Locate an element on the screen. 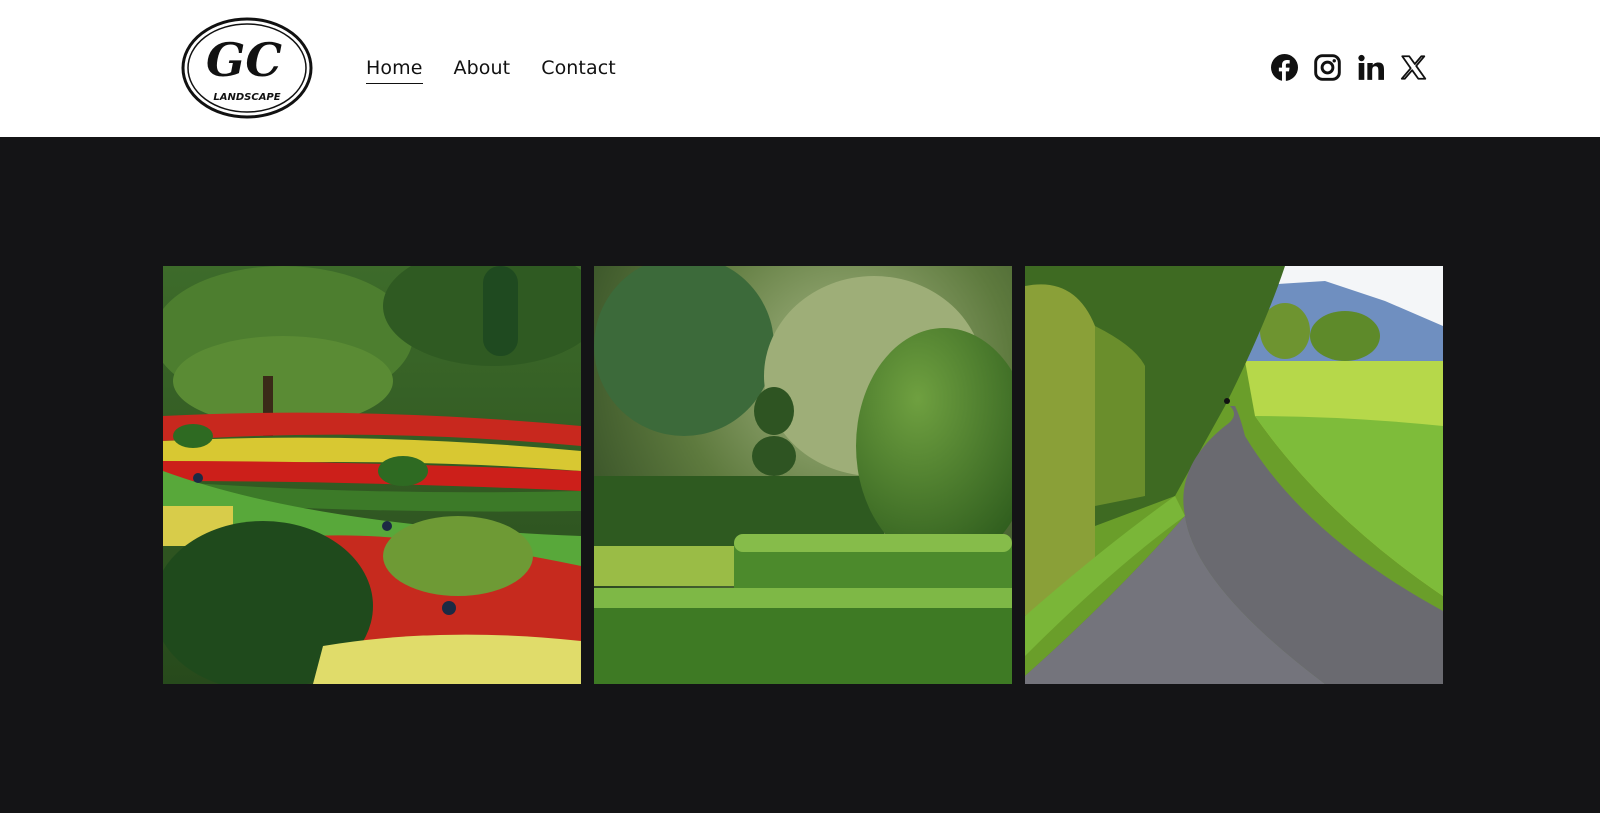 This screenshot has width=1600, height=813. instagram-icon is located at coordinates (1327, 67).